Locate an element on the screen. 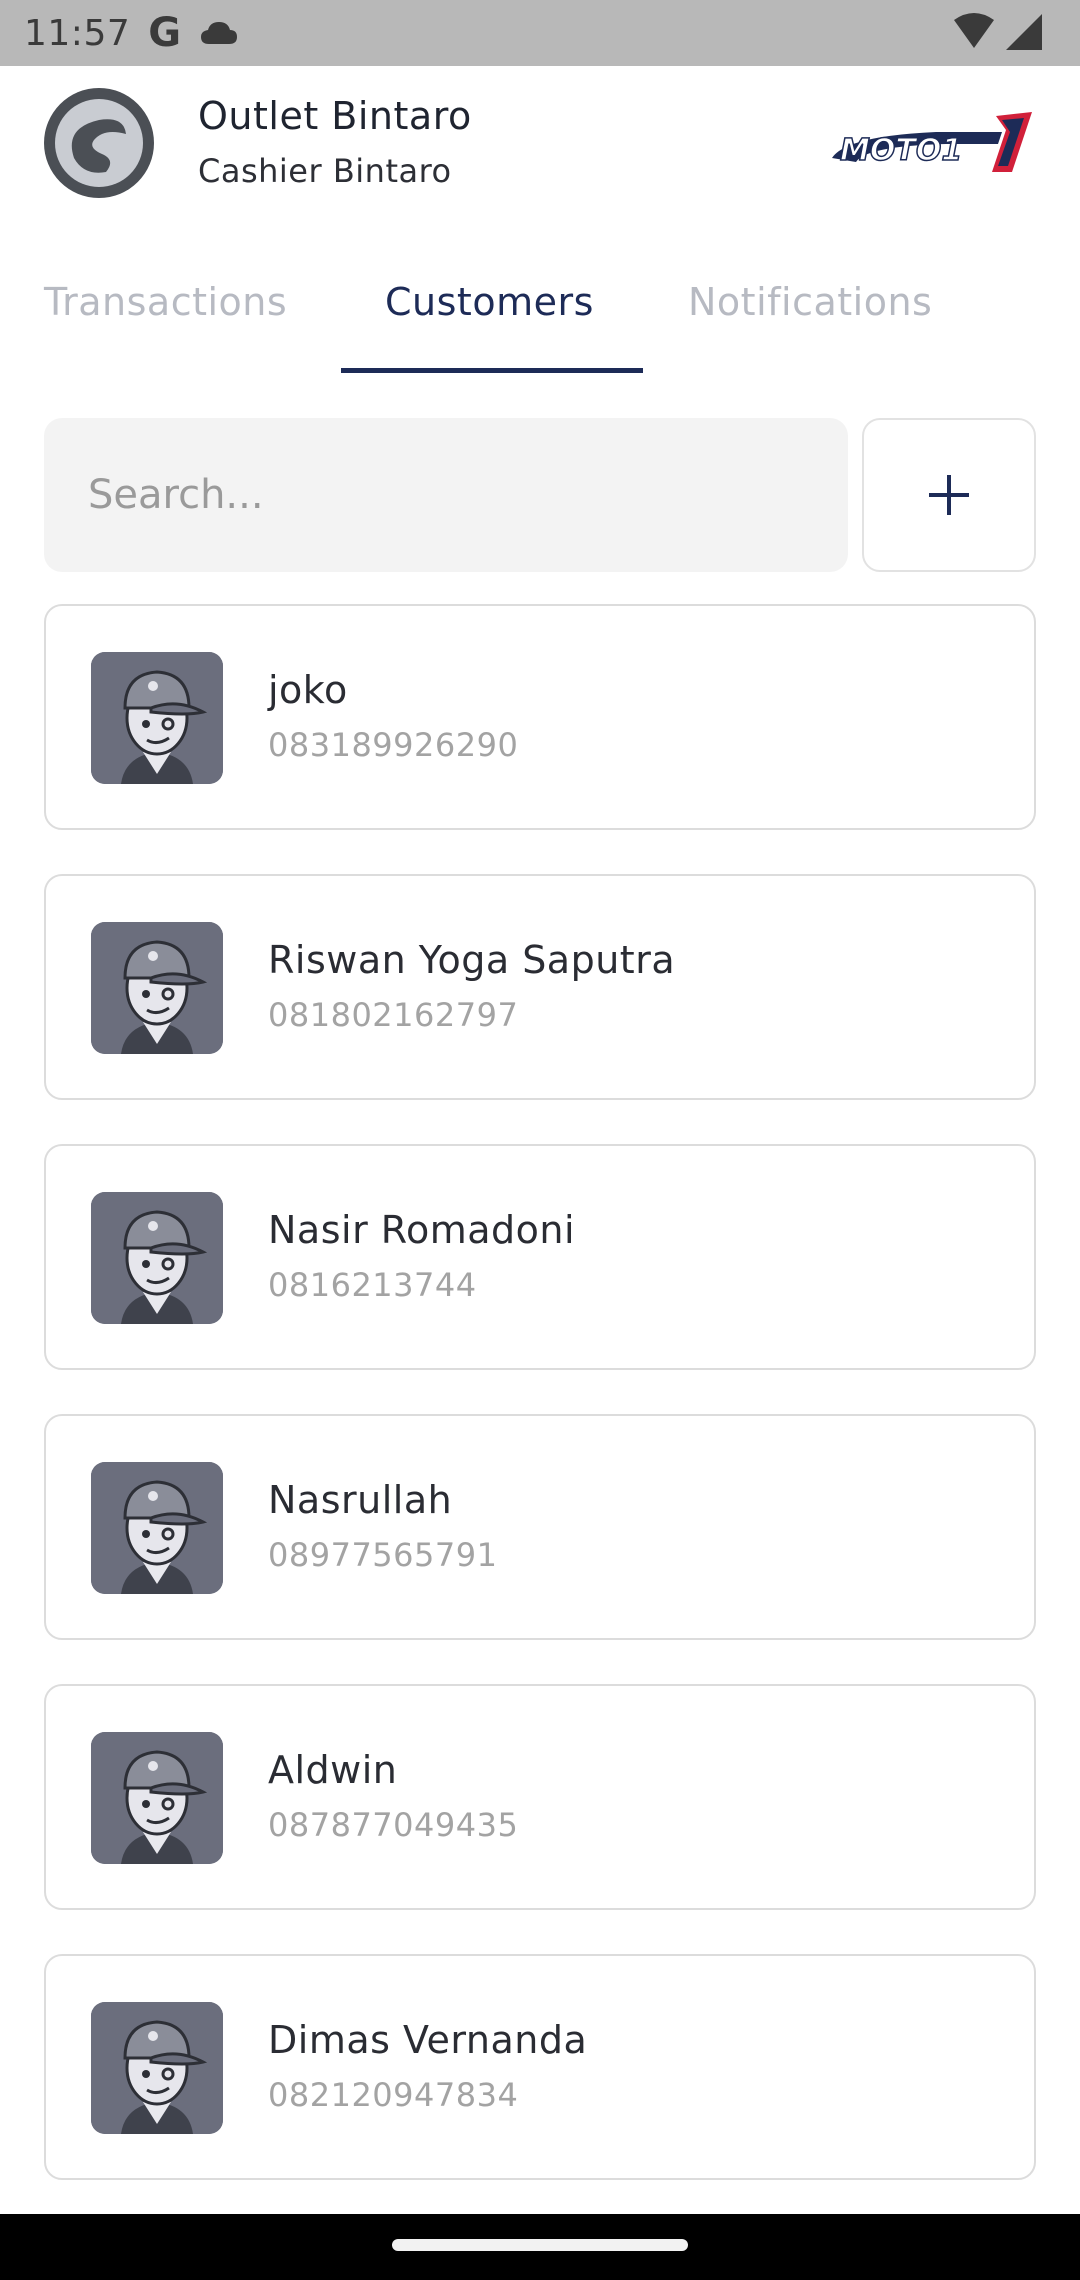  customer-name: Nasir Romadoni is located at coordinates (422, 1230).